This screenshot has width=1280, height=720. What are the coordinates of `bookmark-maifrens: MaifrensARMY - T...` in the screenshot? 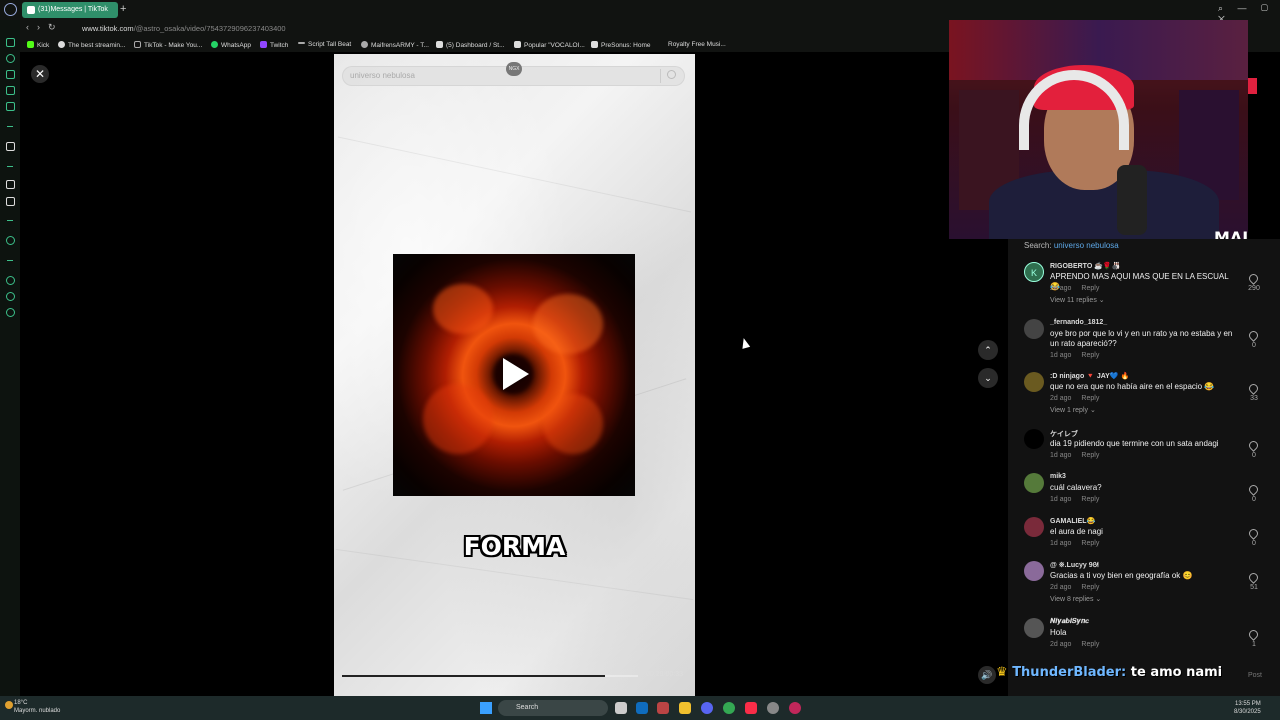 It's located at (395, 45).